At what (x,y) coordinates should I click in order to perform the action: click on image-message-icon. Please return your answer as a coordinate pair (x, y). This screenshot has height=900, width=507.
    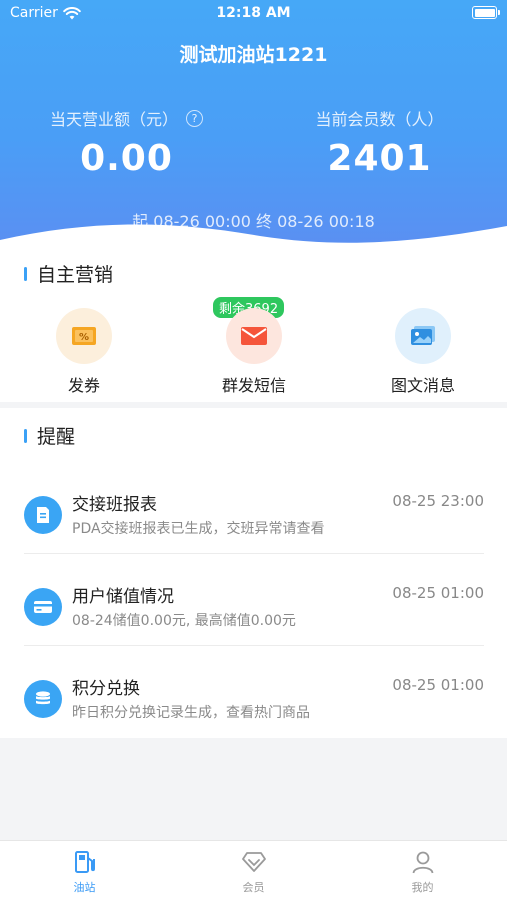
    Looking at the image, I should click on (423, 336).